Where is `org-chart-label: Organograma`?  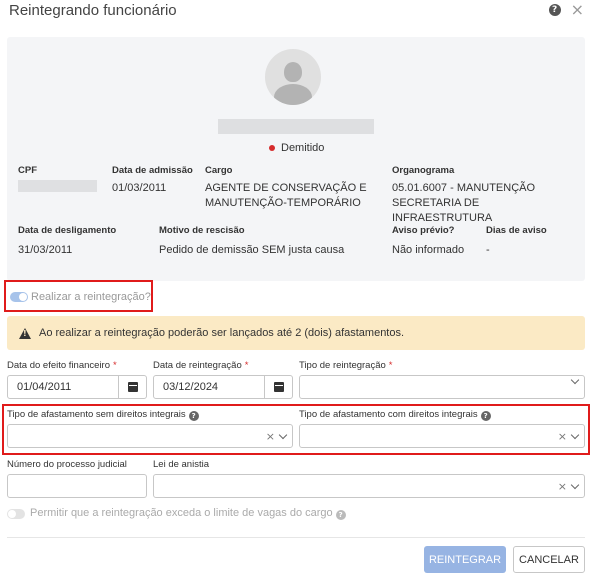
org-chart-label: Organograma is located at coordinates (423, 170).